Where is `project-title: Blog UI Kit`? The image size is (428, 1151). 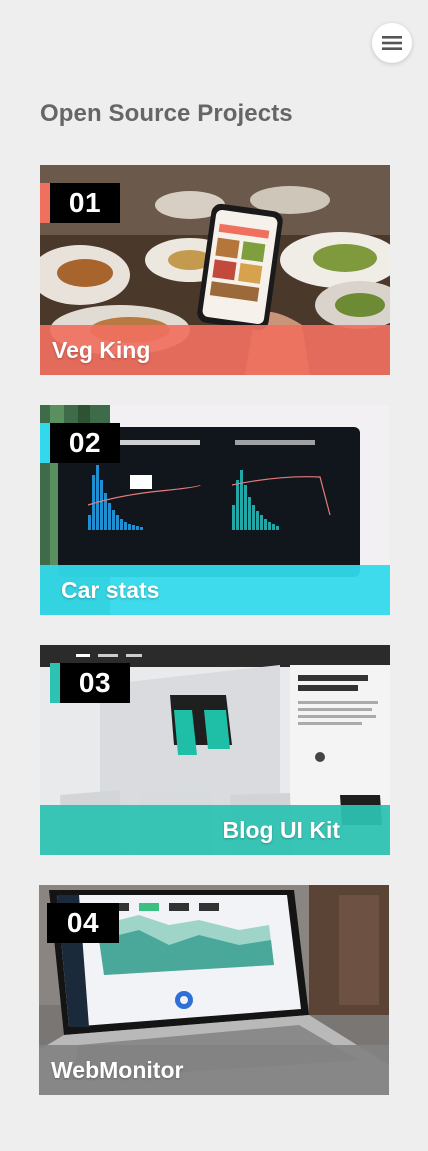 project-title: Blog UI Kit is located at coordinates (281, 829).